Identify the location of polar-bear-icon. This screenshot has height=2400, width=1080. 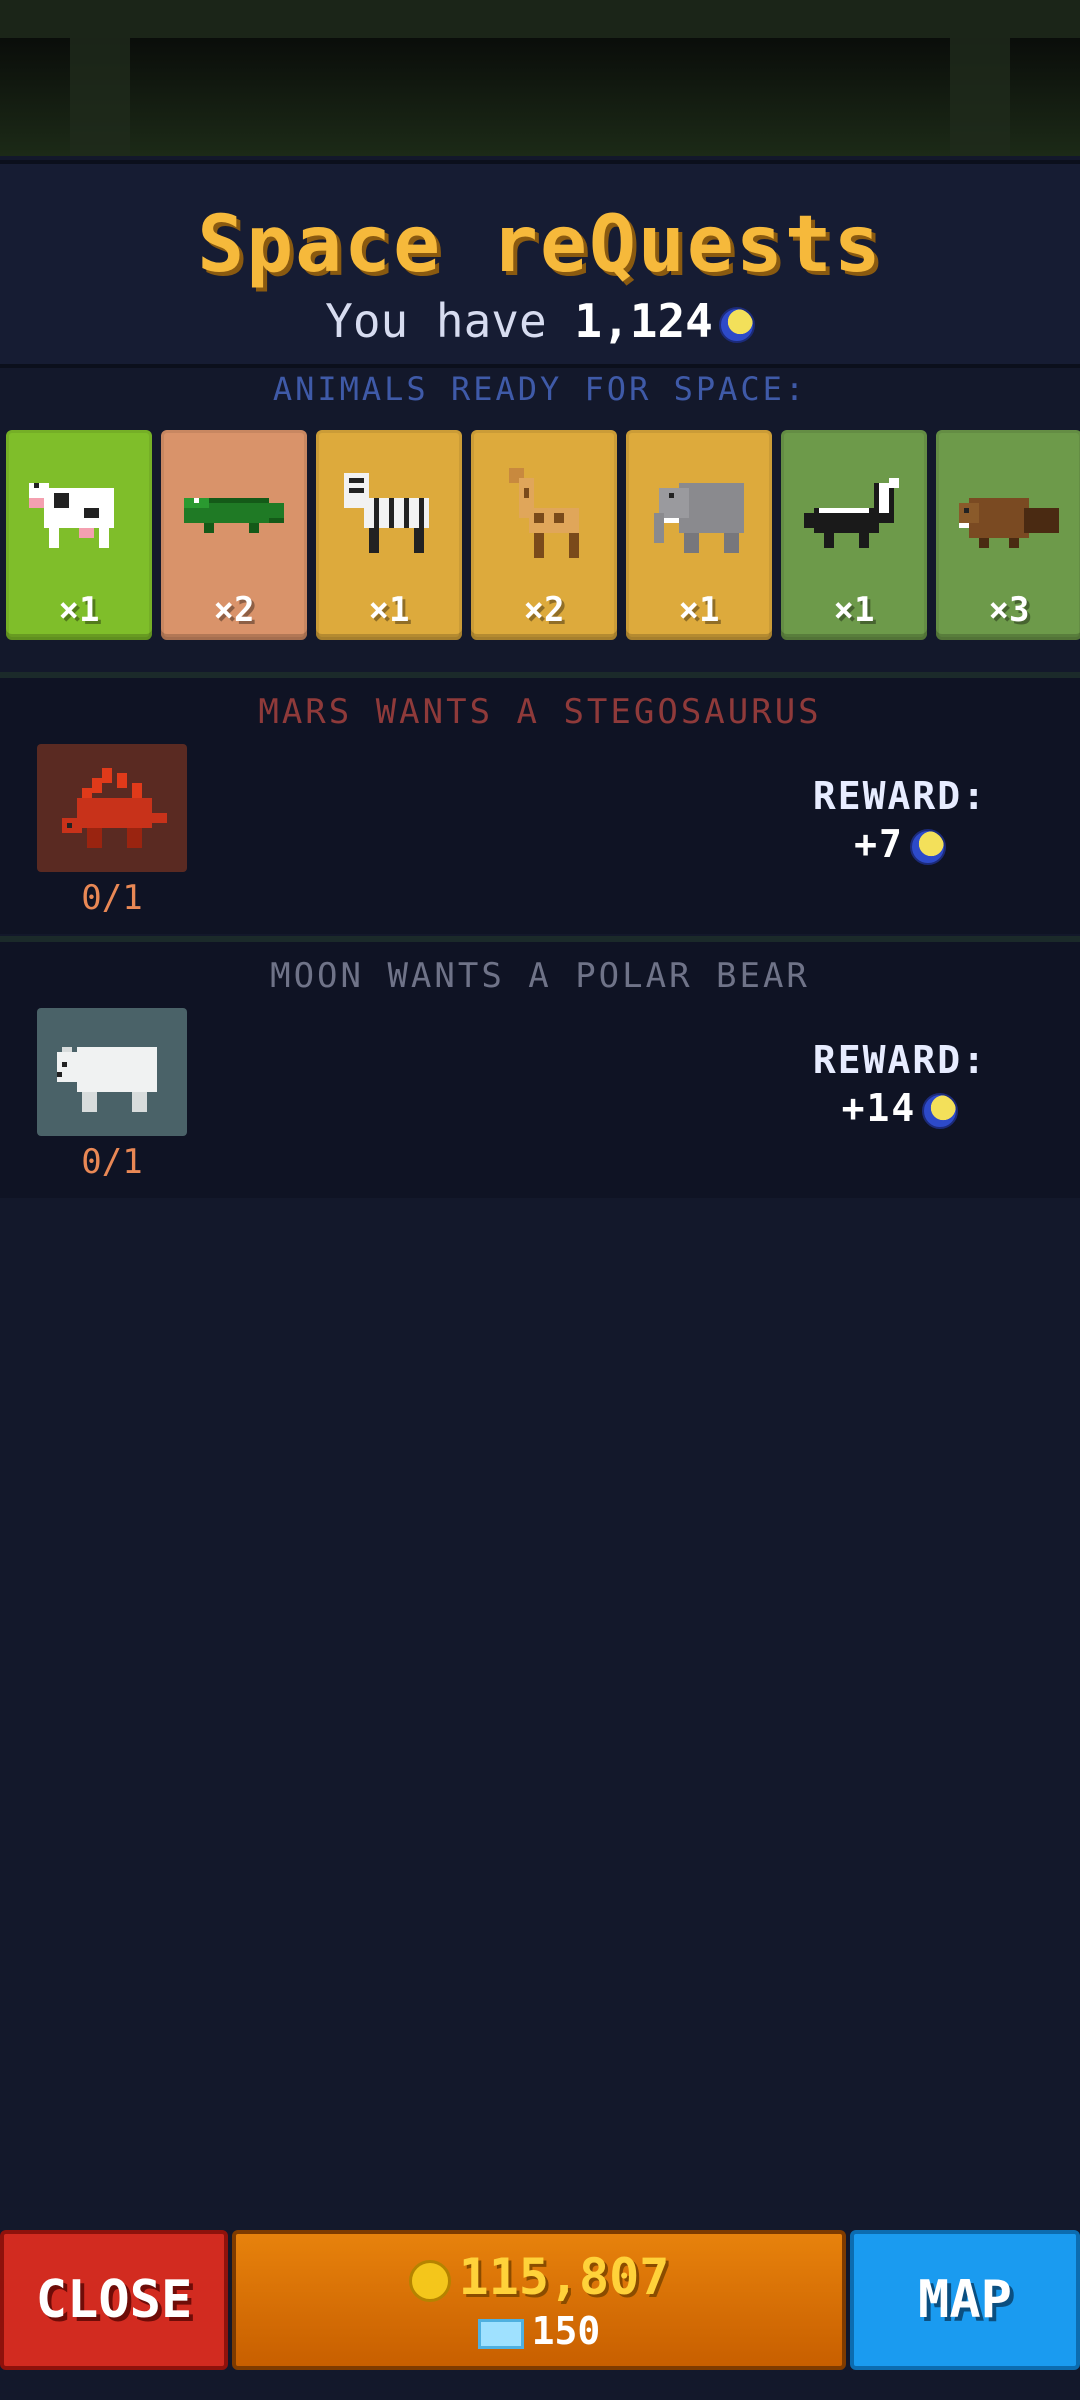
(107, 1079).